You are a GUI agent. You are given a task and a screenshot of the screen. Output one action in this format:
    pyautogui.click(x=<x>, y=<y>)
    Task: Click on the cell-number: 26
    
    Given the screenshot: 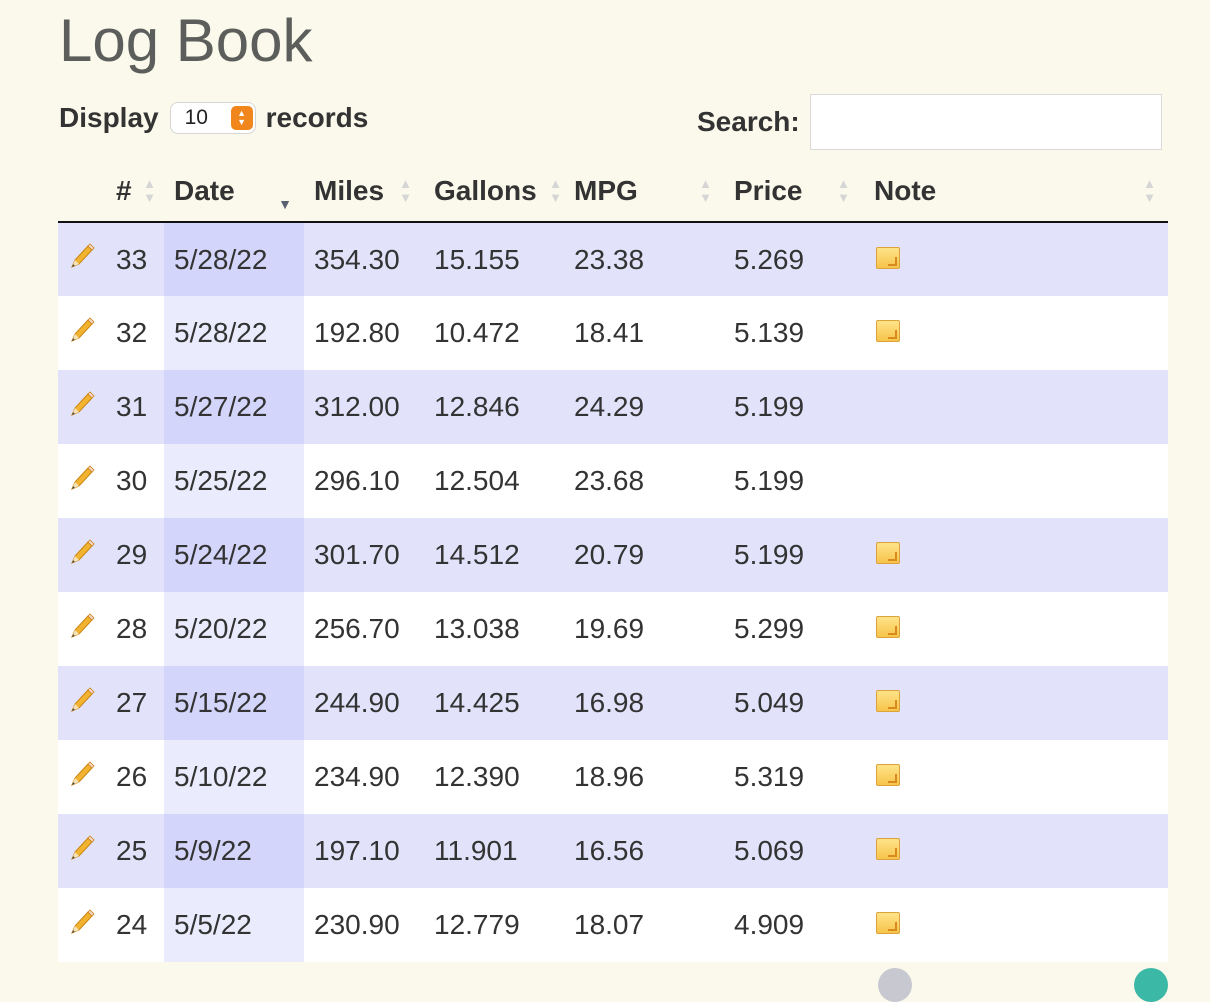 What is the action you would take?
    pyautogui.click(x=135, y=777)
    